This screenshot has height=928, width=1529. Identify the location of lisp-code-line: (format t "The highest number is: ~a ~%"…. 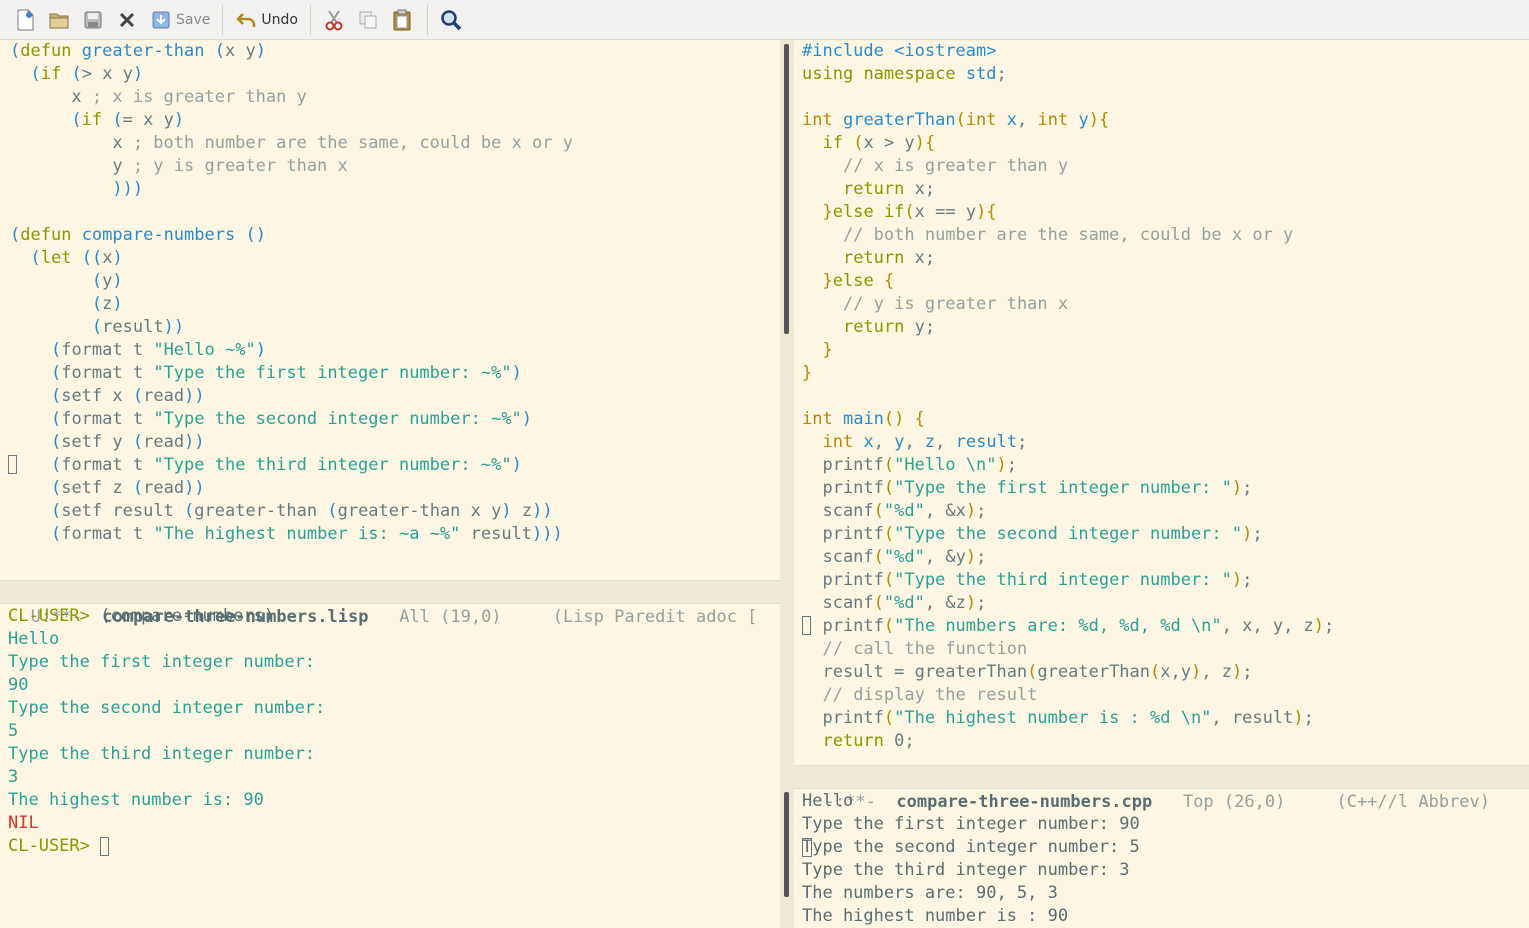
(306, 534).